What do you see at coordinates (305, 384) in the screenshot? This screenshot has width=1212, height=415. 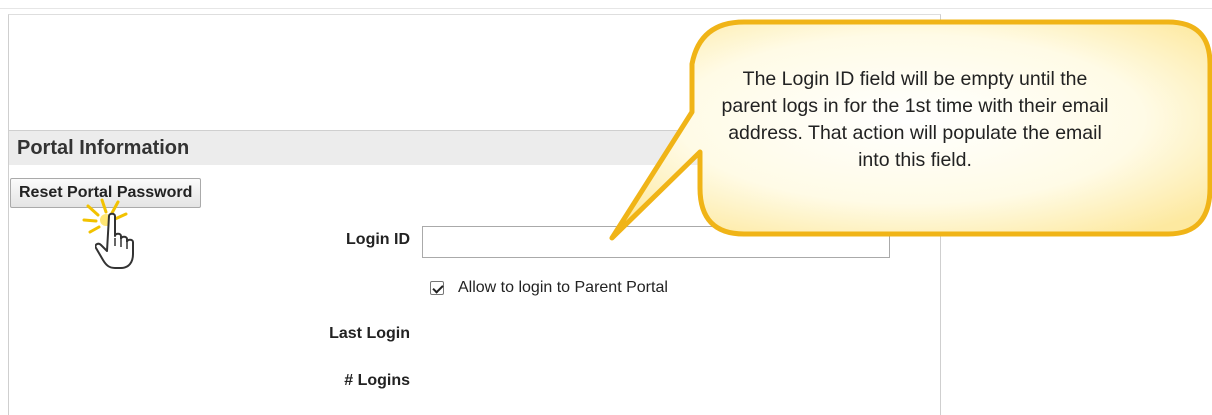 I see `logins-count-label-wrap: # Logins` at bounding box center [305, 384].